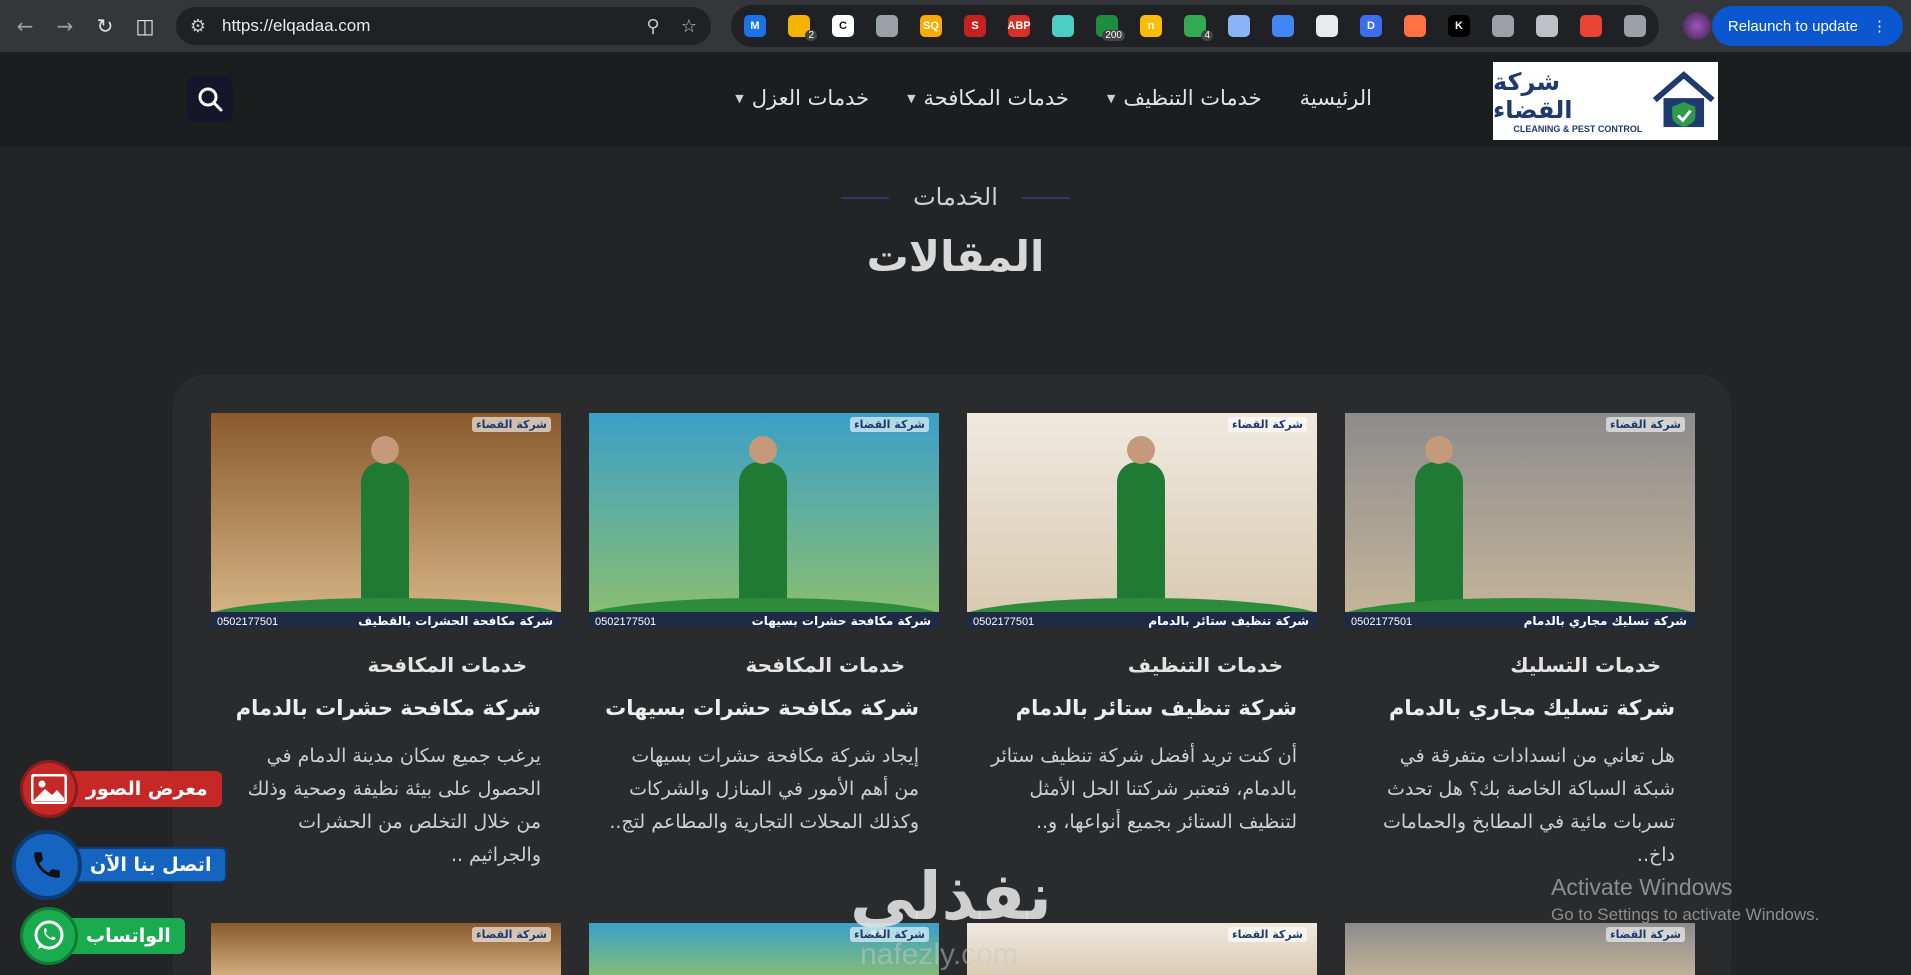  What do you see at coordinates (121, 789) in the screenshot?
I see `gallery-button: معرض الصور` at bounding box center [121, 789].